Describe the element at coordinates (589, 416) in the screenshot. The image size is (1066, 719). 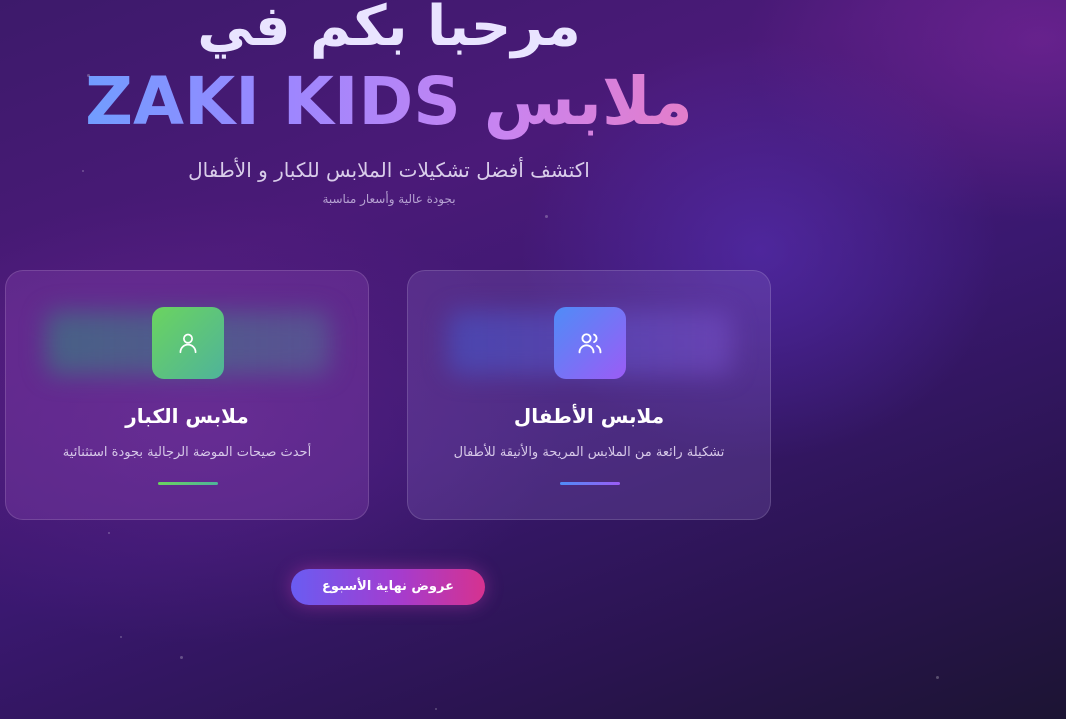
I see `card-title: ملابس الأطفال` at that location.